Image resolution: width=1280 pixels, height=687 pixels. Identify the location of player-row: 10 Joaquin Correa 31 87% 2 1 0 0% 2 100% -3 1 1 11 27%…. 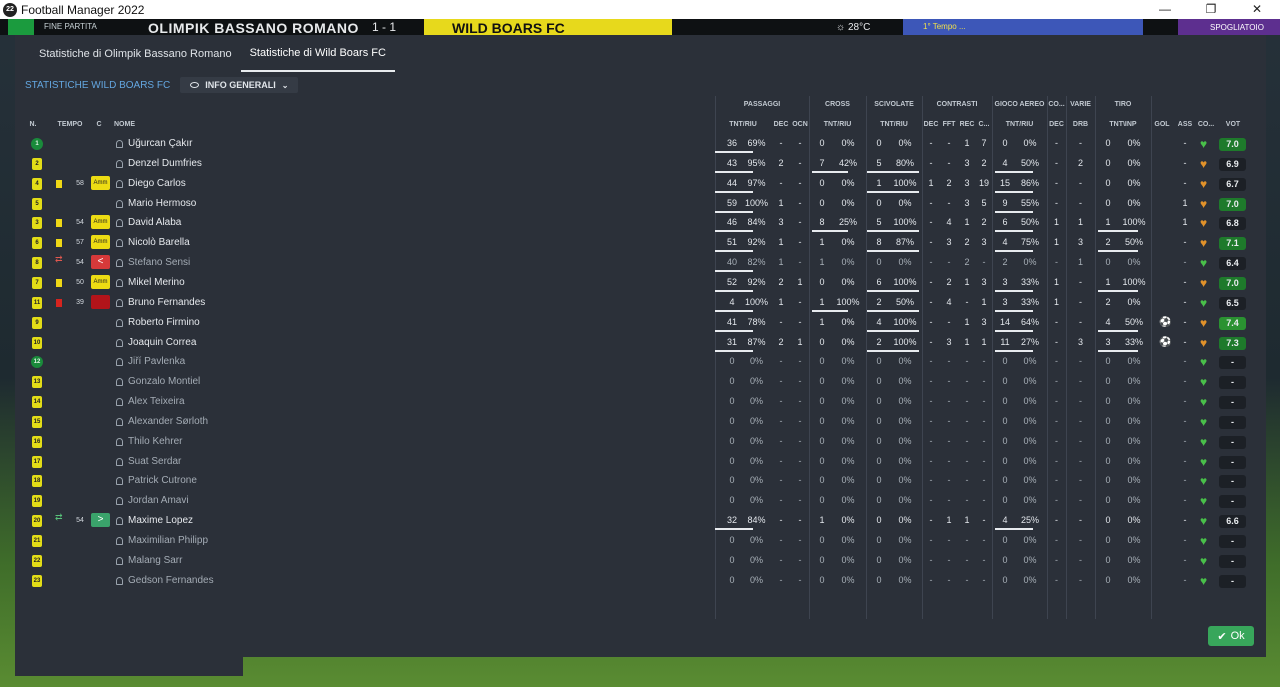
(640, 343).